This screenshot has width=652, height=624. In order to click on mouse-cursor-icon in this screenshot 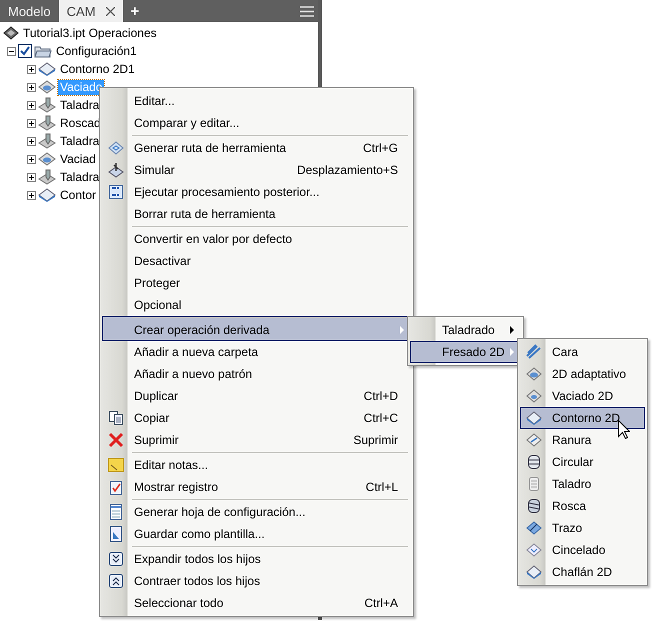, I will do `click(624, 429)`.